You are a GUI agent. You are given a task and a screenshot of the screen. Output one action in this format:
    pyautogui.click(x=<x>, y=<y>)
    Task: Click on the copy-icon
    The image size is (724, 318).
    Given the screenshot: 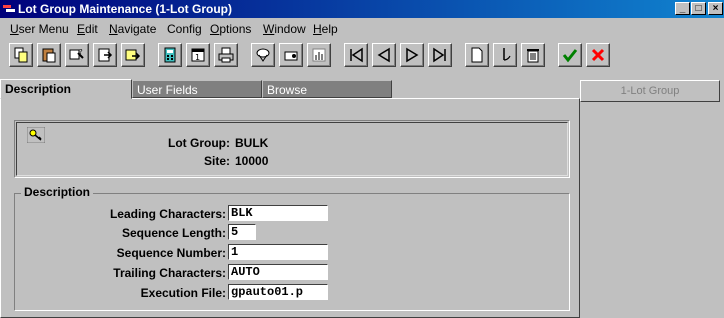 What is the action you would take?
    pyautogui.click(x=21, y=55)
    